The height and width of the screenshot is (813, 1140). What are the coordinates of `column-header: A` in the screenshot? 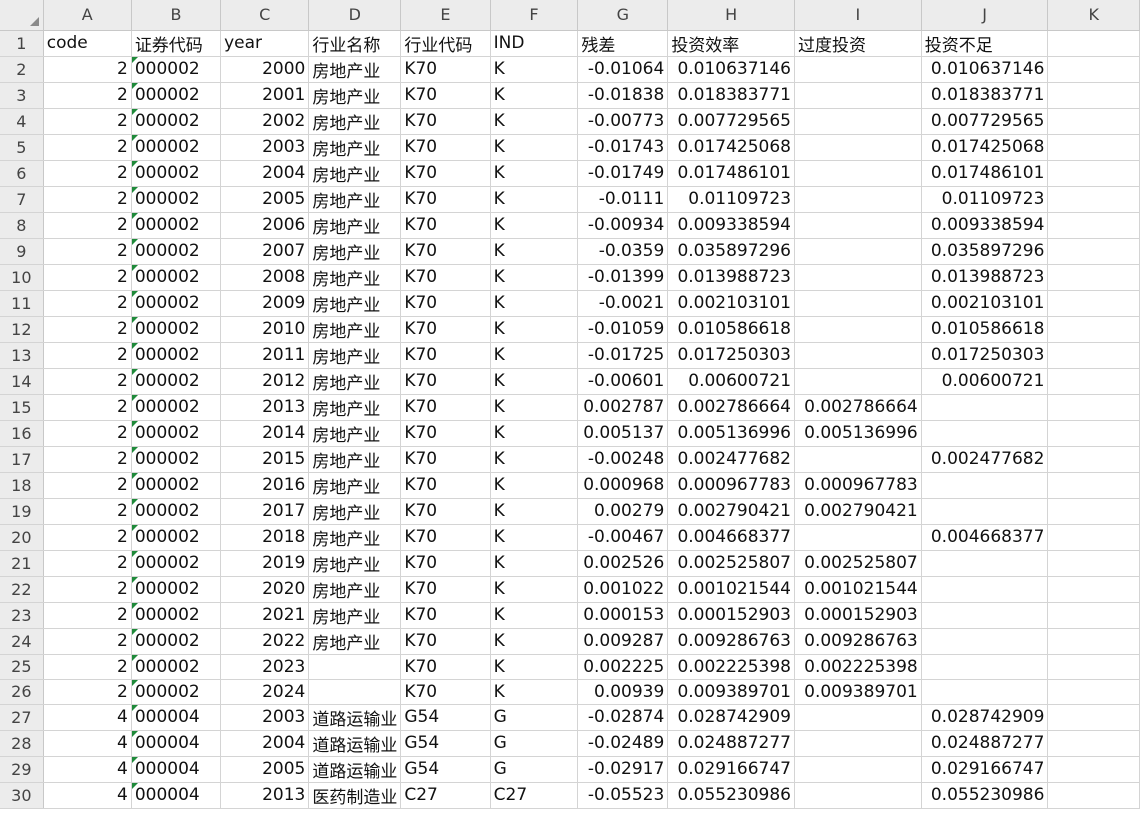 It's located at (87, 15).